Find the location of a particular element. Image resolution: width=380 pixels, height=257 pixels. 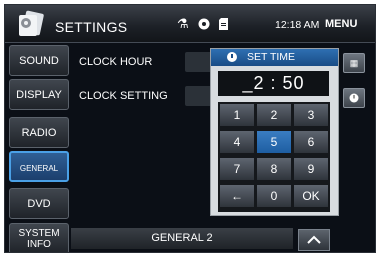

sidebar-item-label: GENERAL is located at coordinates (39, 168).